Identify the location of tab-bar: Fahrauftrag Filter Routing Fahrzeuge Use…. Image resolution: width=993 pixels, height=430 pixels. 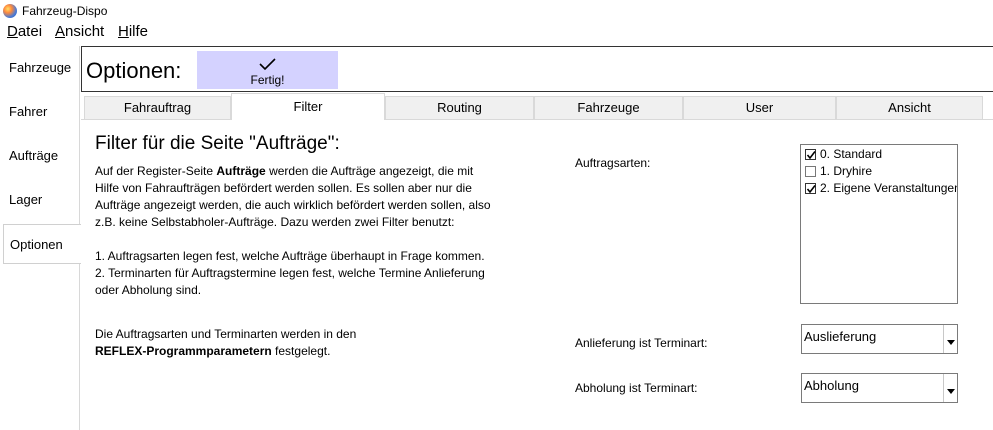
(537, 106).